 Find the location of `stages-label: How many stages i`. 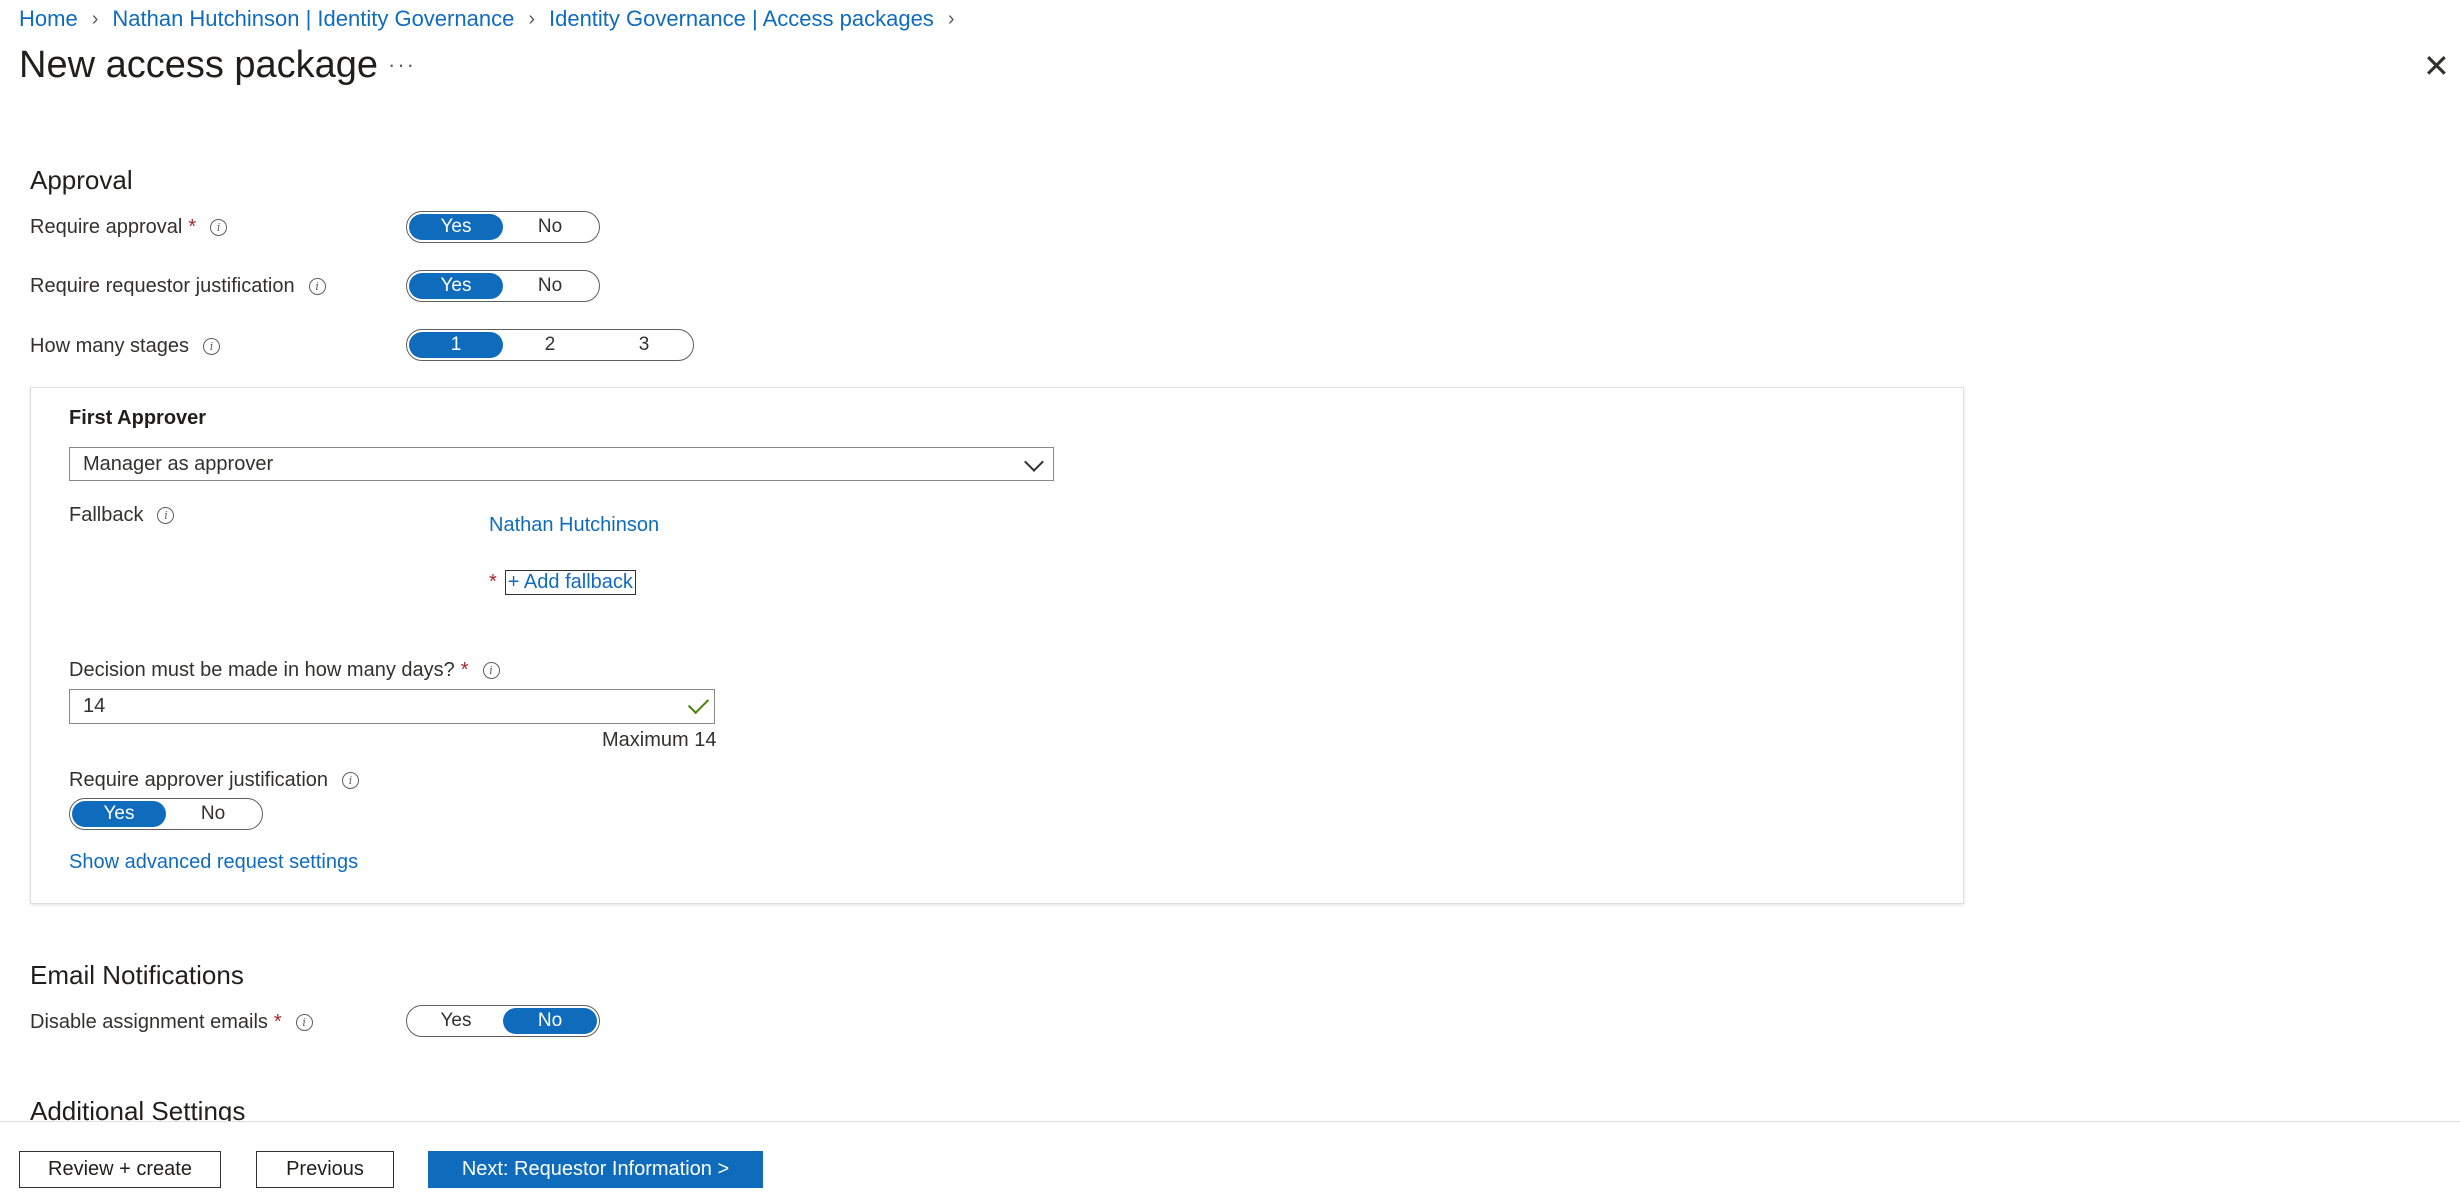

stages-label: How many stages i is located at coordinates (125, 346).